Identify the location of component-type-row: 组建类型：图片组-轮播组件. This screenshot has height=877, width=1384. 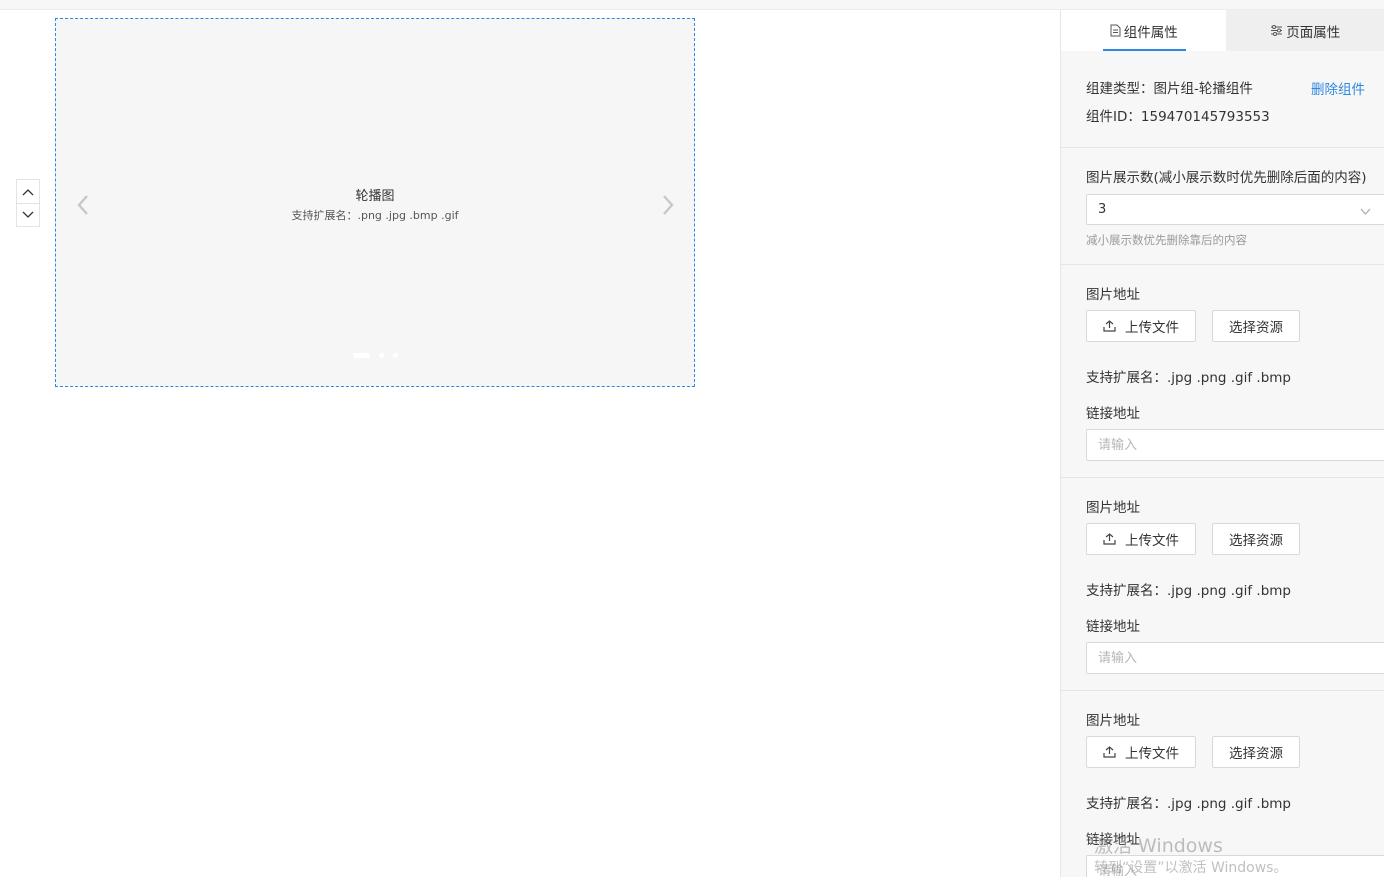
(1169, 87).